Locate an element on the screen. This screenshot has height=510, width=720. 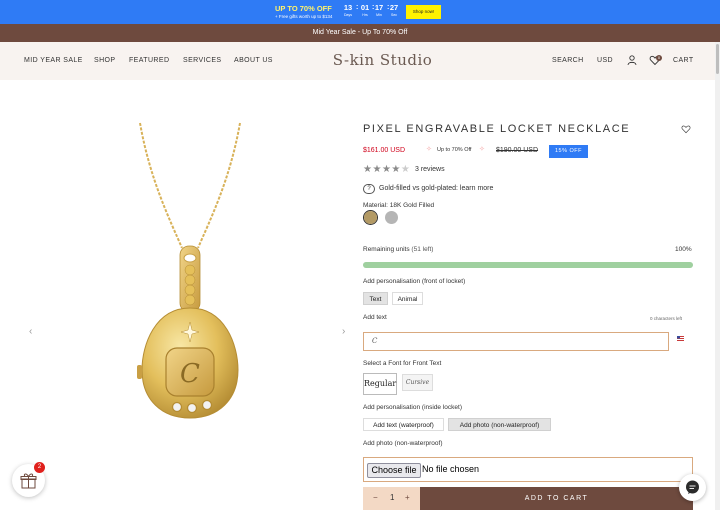
nav-featured: FEATURED is located at coordinates (149, 60).